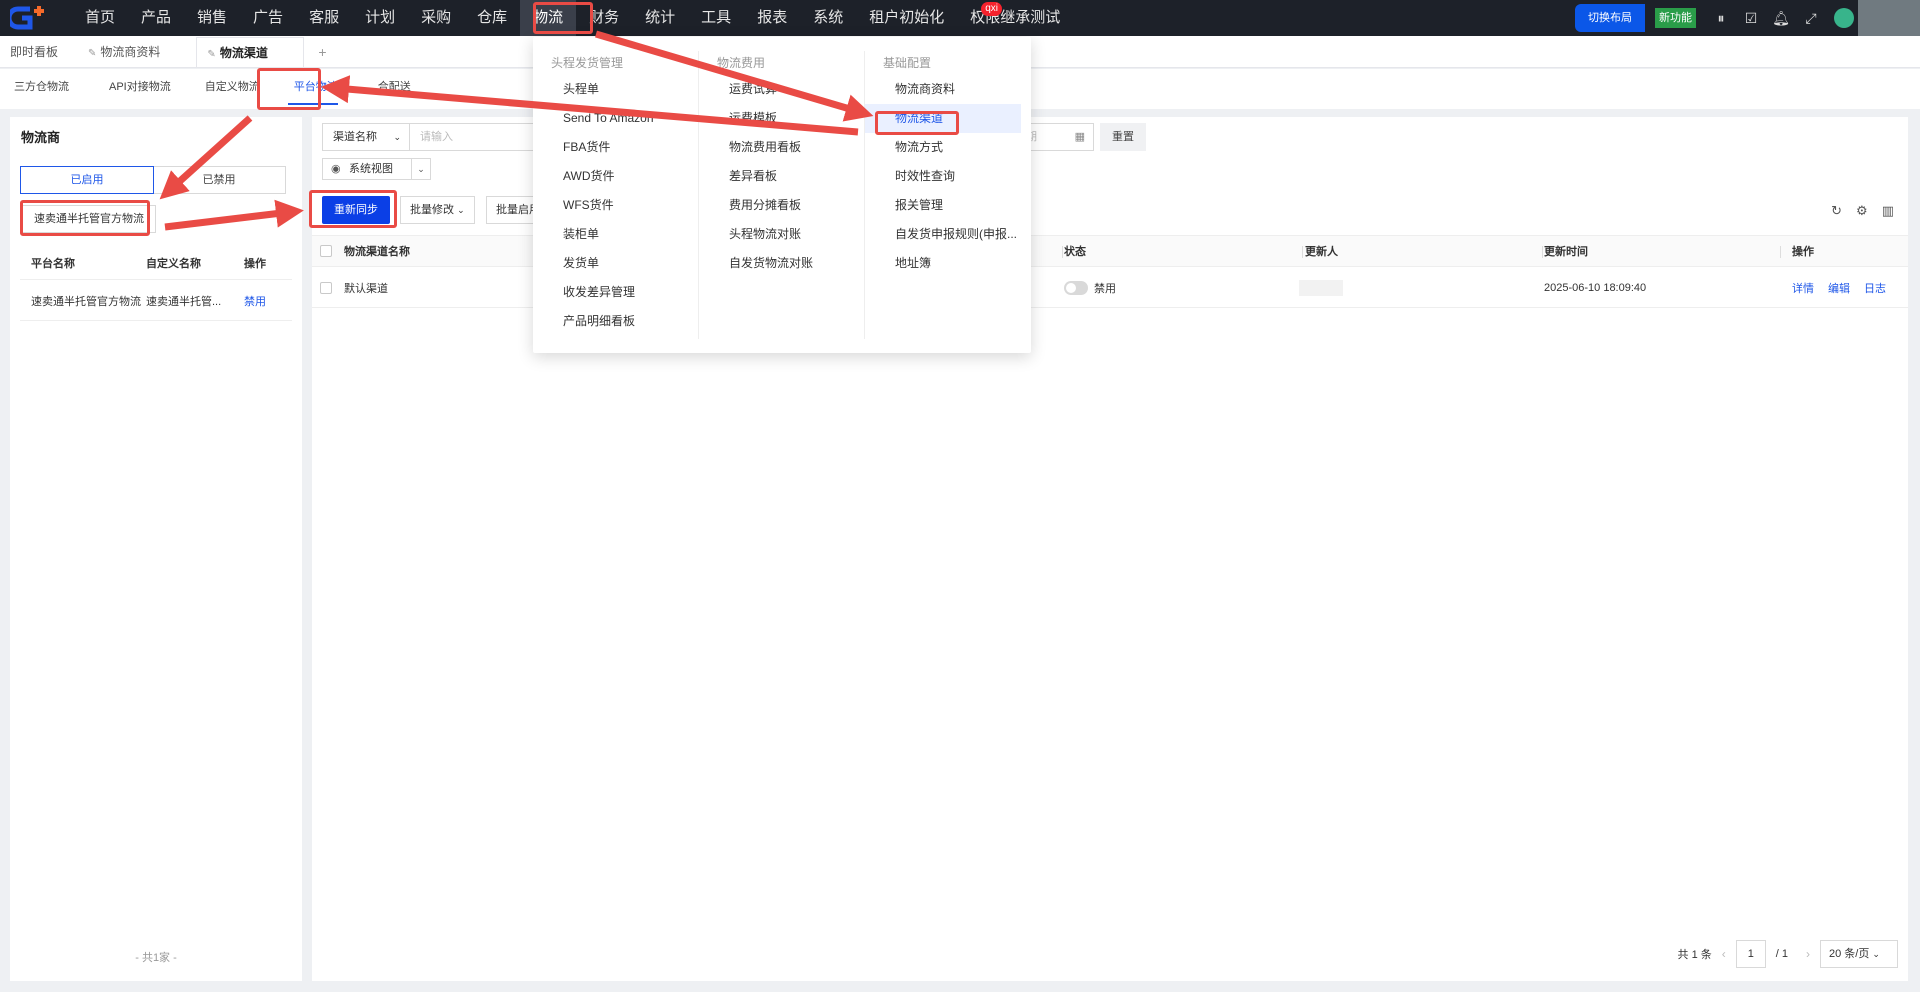 This screenshot has height=992, width=1920. Describe the element at coordinates (1803, 287) in the screenshot. I see `detail-link: 详情` at that location.